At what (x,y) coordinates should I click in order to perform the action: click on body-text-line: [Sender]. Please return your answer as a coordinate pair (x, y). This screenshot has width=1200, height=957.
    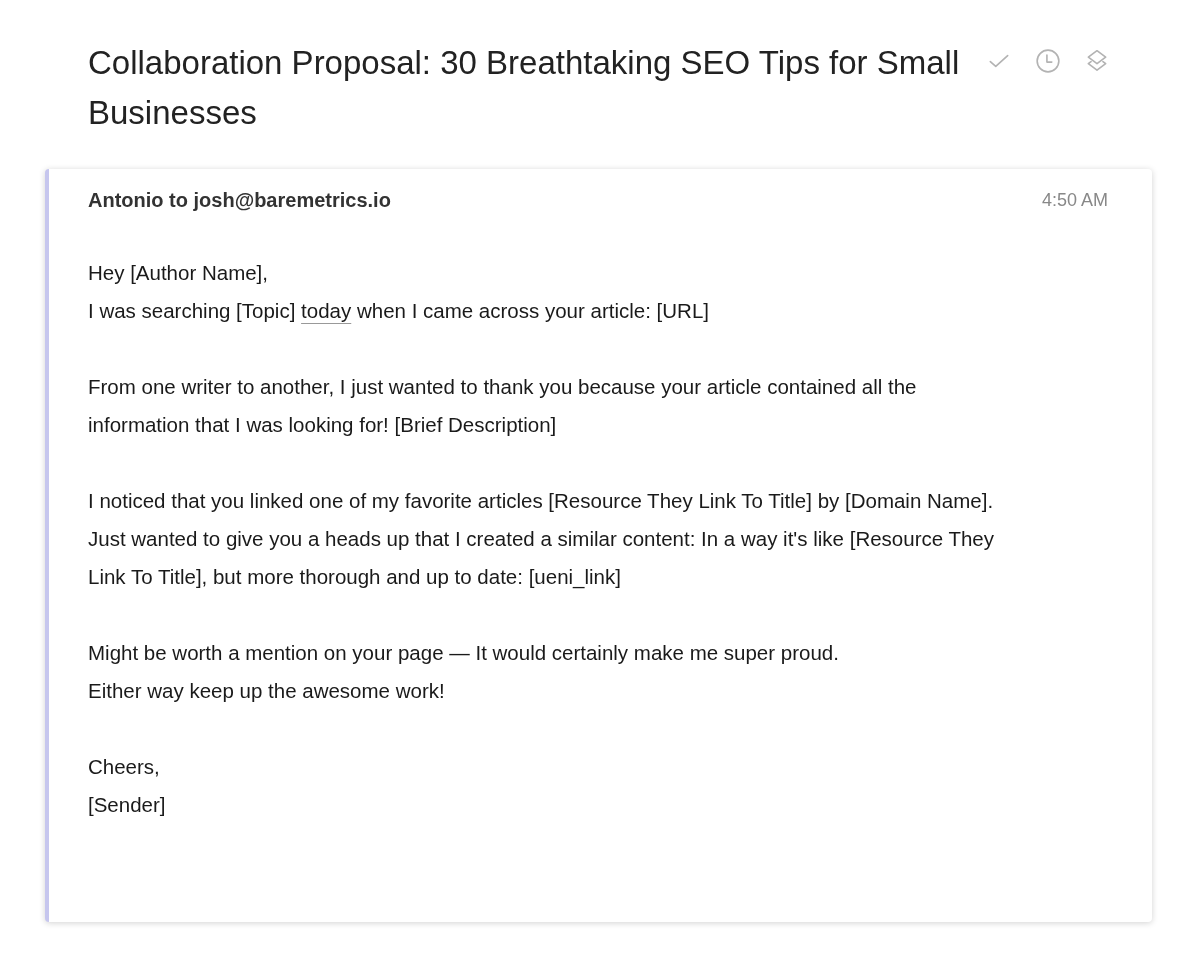
    Looking at the image, I should click on (127, 805).